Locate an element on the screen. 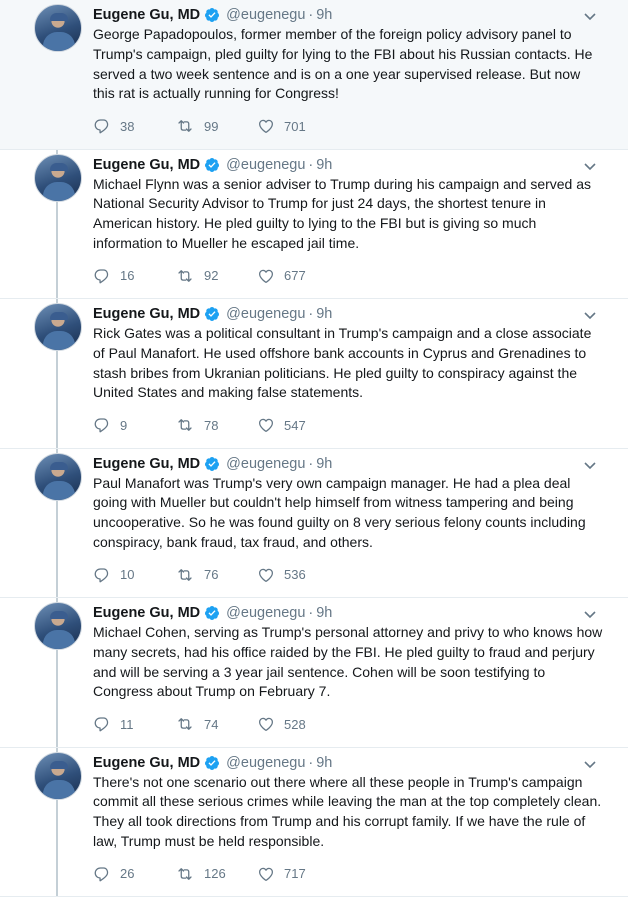 The height and width of the screenshot is (897, 628). retweet-button: 92 is located at coordinates (216, 276).